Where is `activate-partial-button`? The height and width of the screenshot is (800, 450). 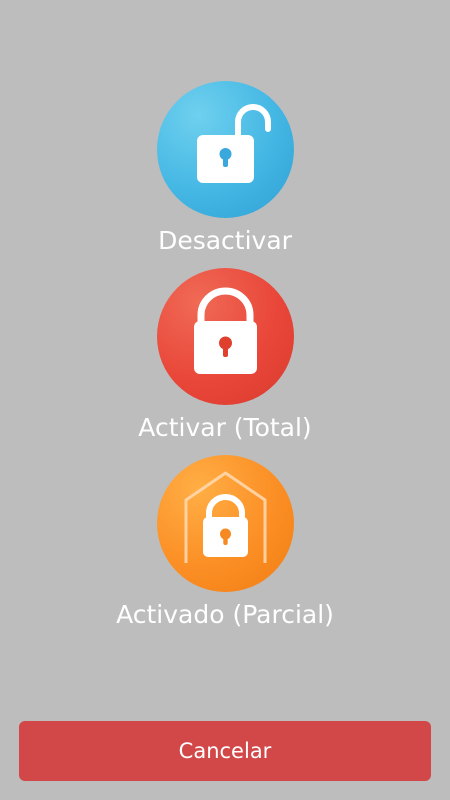 activate-partial-button is located at coordinates (225, 523).